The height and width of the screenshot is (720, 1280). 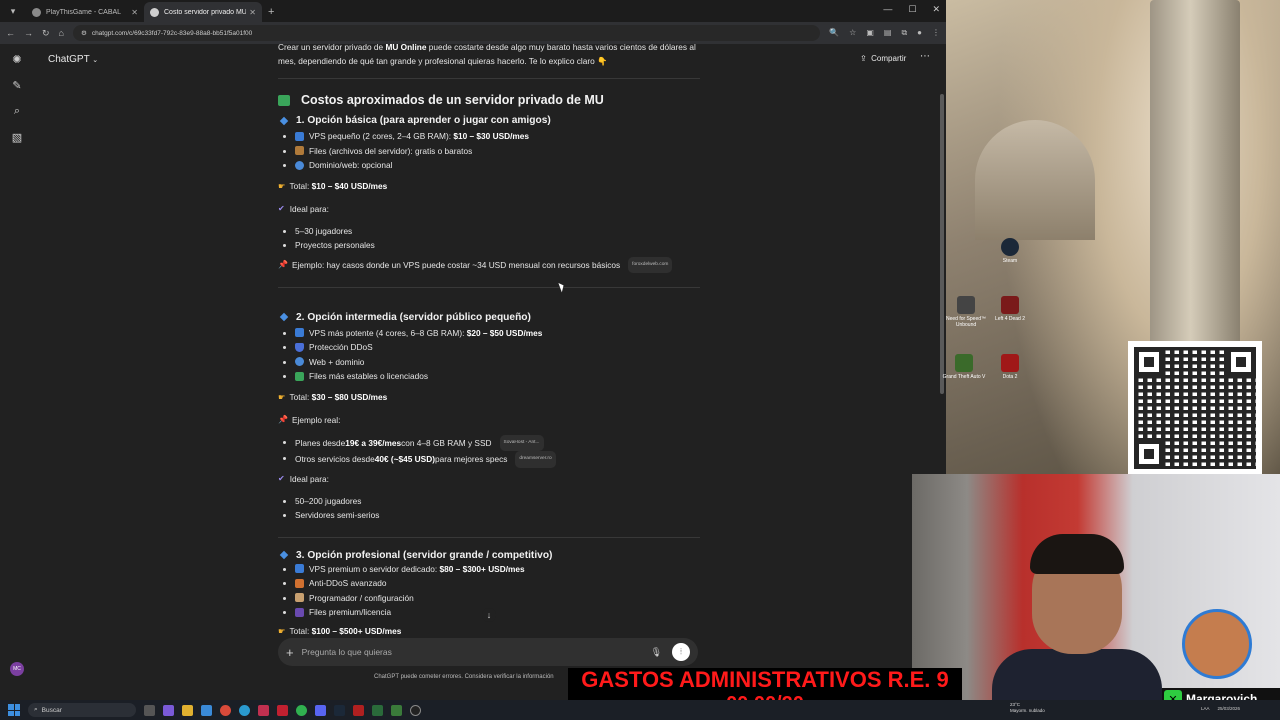 I want to click on home-icon: ⌂, so click(x=61, y=33).